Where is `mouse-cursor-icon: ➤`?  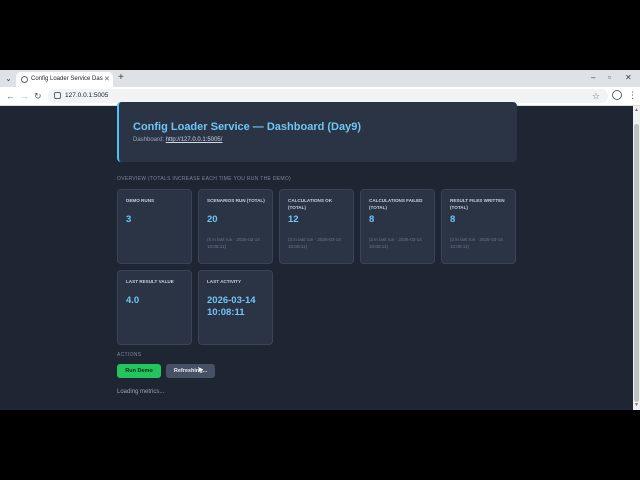 mouse-cursor-icon: ➤ is located at coordinates (200, 369).